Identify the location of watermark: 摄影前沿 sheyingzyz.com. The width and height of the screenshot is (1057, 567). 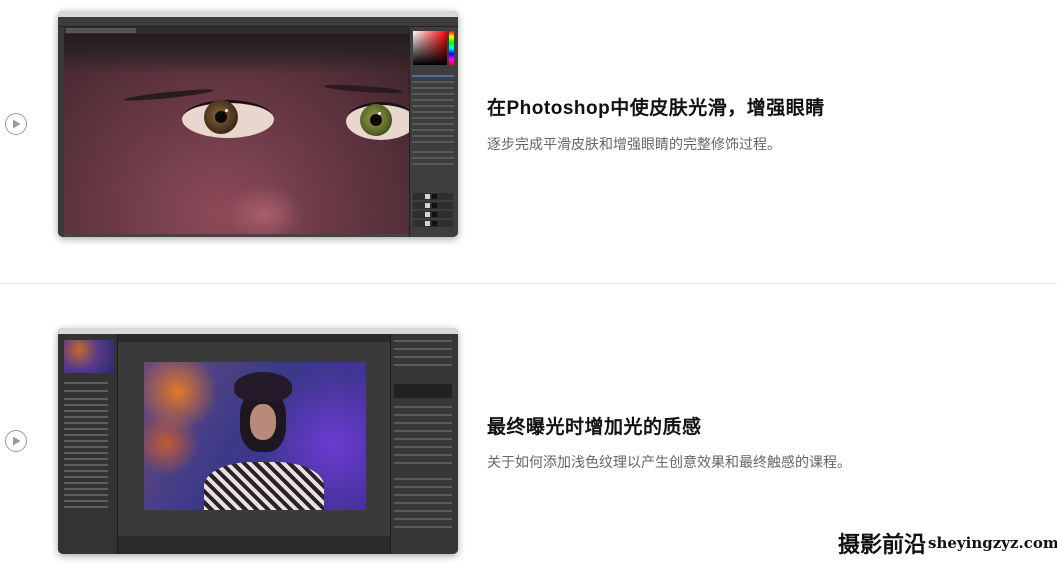
(947, 543).